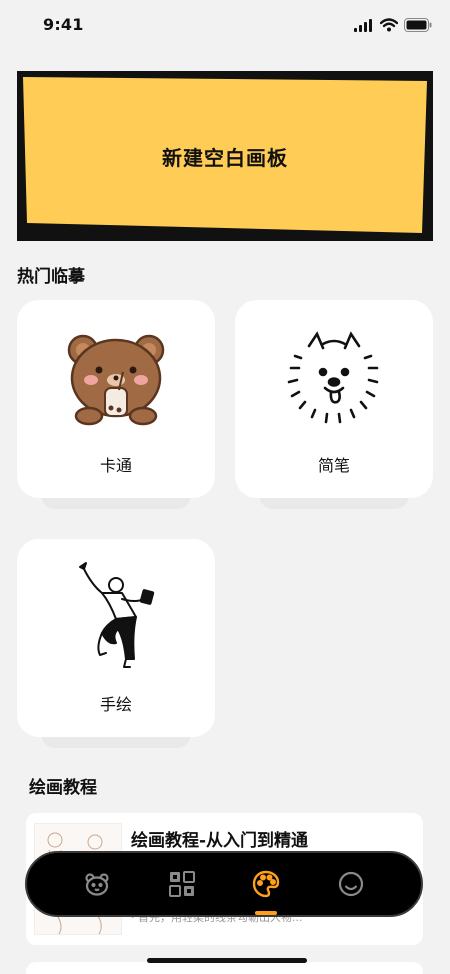 The height and width of the screenshot is (974, 450). I want to click on card-cartoon: 卡通, so click(116, 399).